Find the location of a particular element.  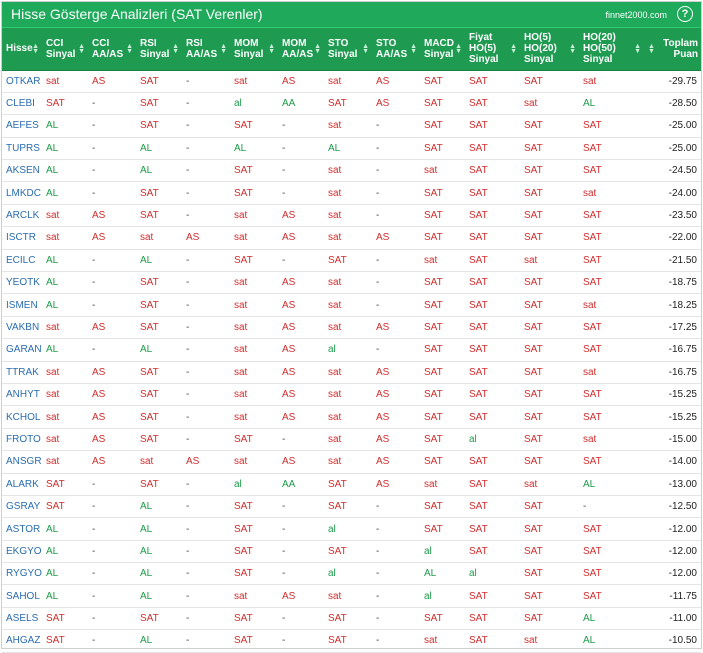

stock-code-link: TUPRS is located at coordinates (22, 149).